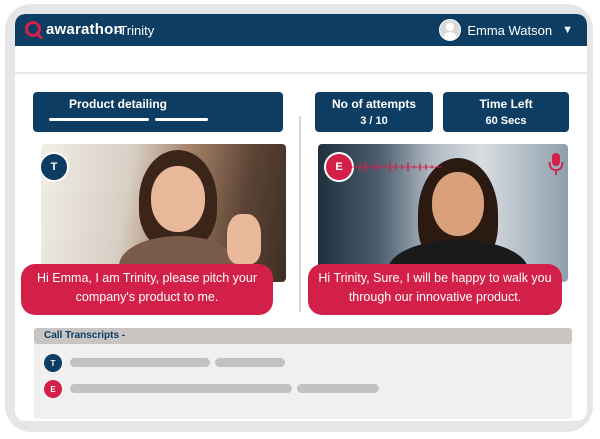 This screenshot has height=439, width=600. I want to click on time-left-value: 60 Secs, so click(506, 121).